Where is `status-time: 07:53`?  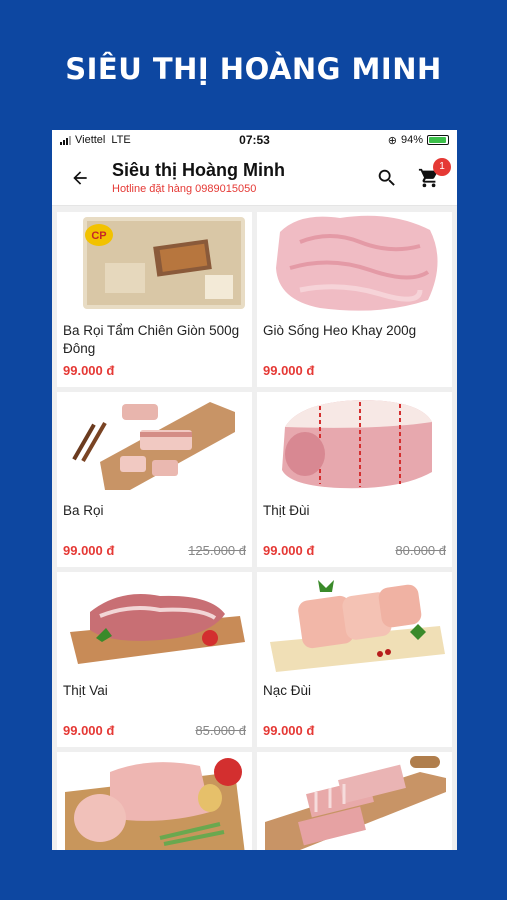
status-time: 07:53 is located at coordinates (254, 140).